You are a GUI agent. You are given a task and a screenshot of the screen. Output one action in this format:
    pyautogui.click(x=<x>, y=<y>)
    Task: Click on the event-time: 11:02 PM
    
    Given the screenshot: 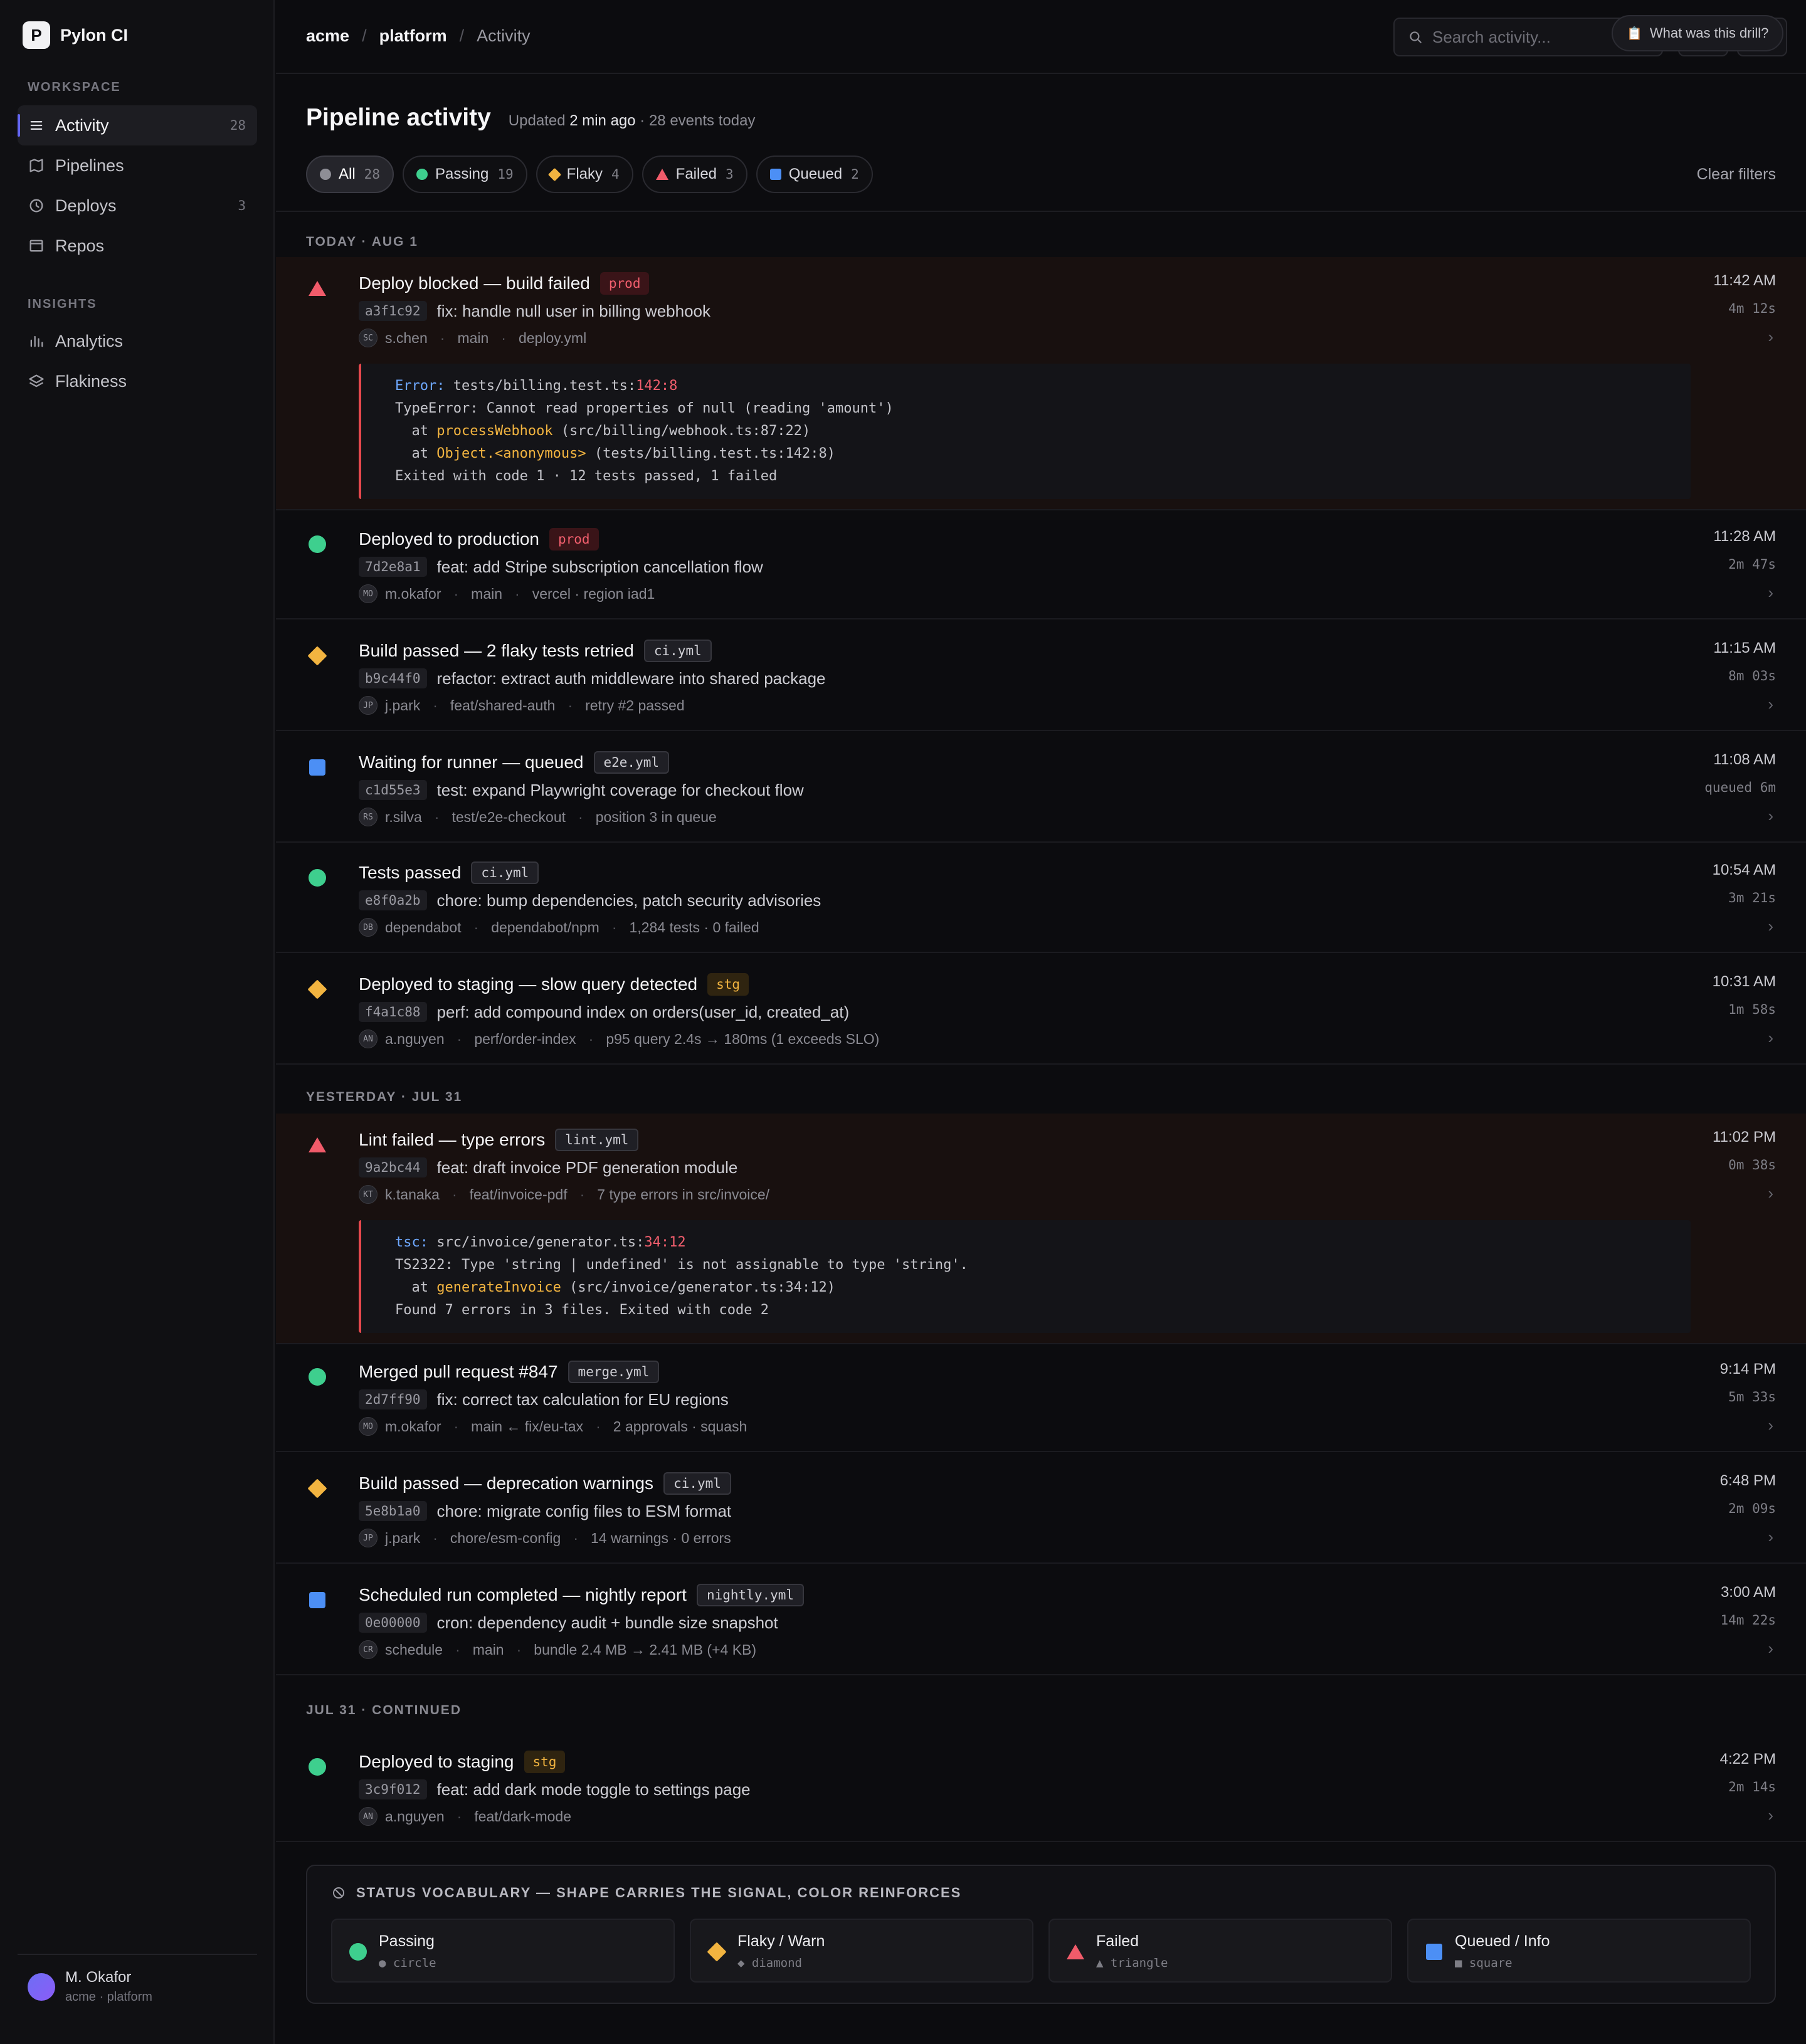 What is the action you would take?
    pyautogui.click(x=1744, y=1137)
    